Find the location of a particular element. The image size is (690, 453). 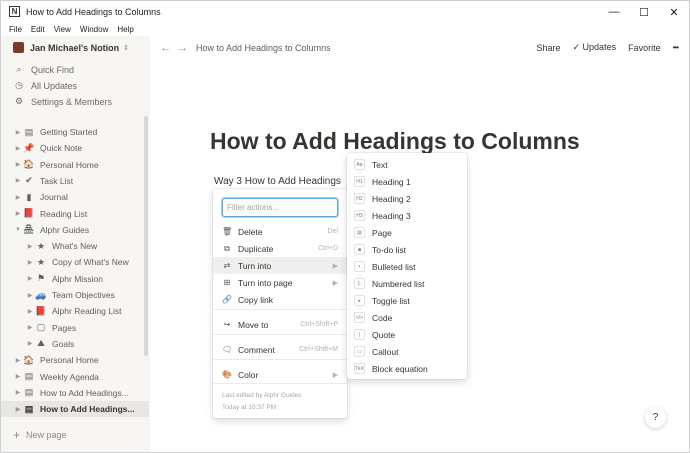

turn-into-page: ▤ Page is located at coordinates (407, 232).